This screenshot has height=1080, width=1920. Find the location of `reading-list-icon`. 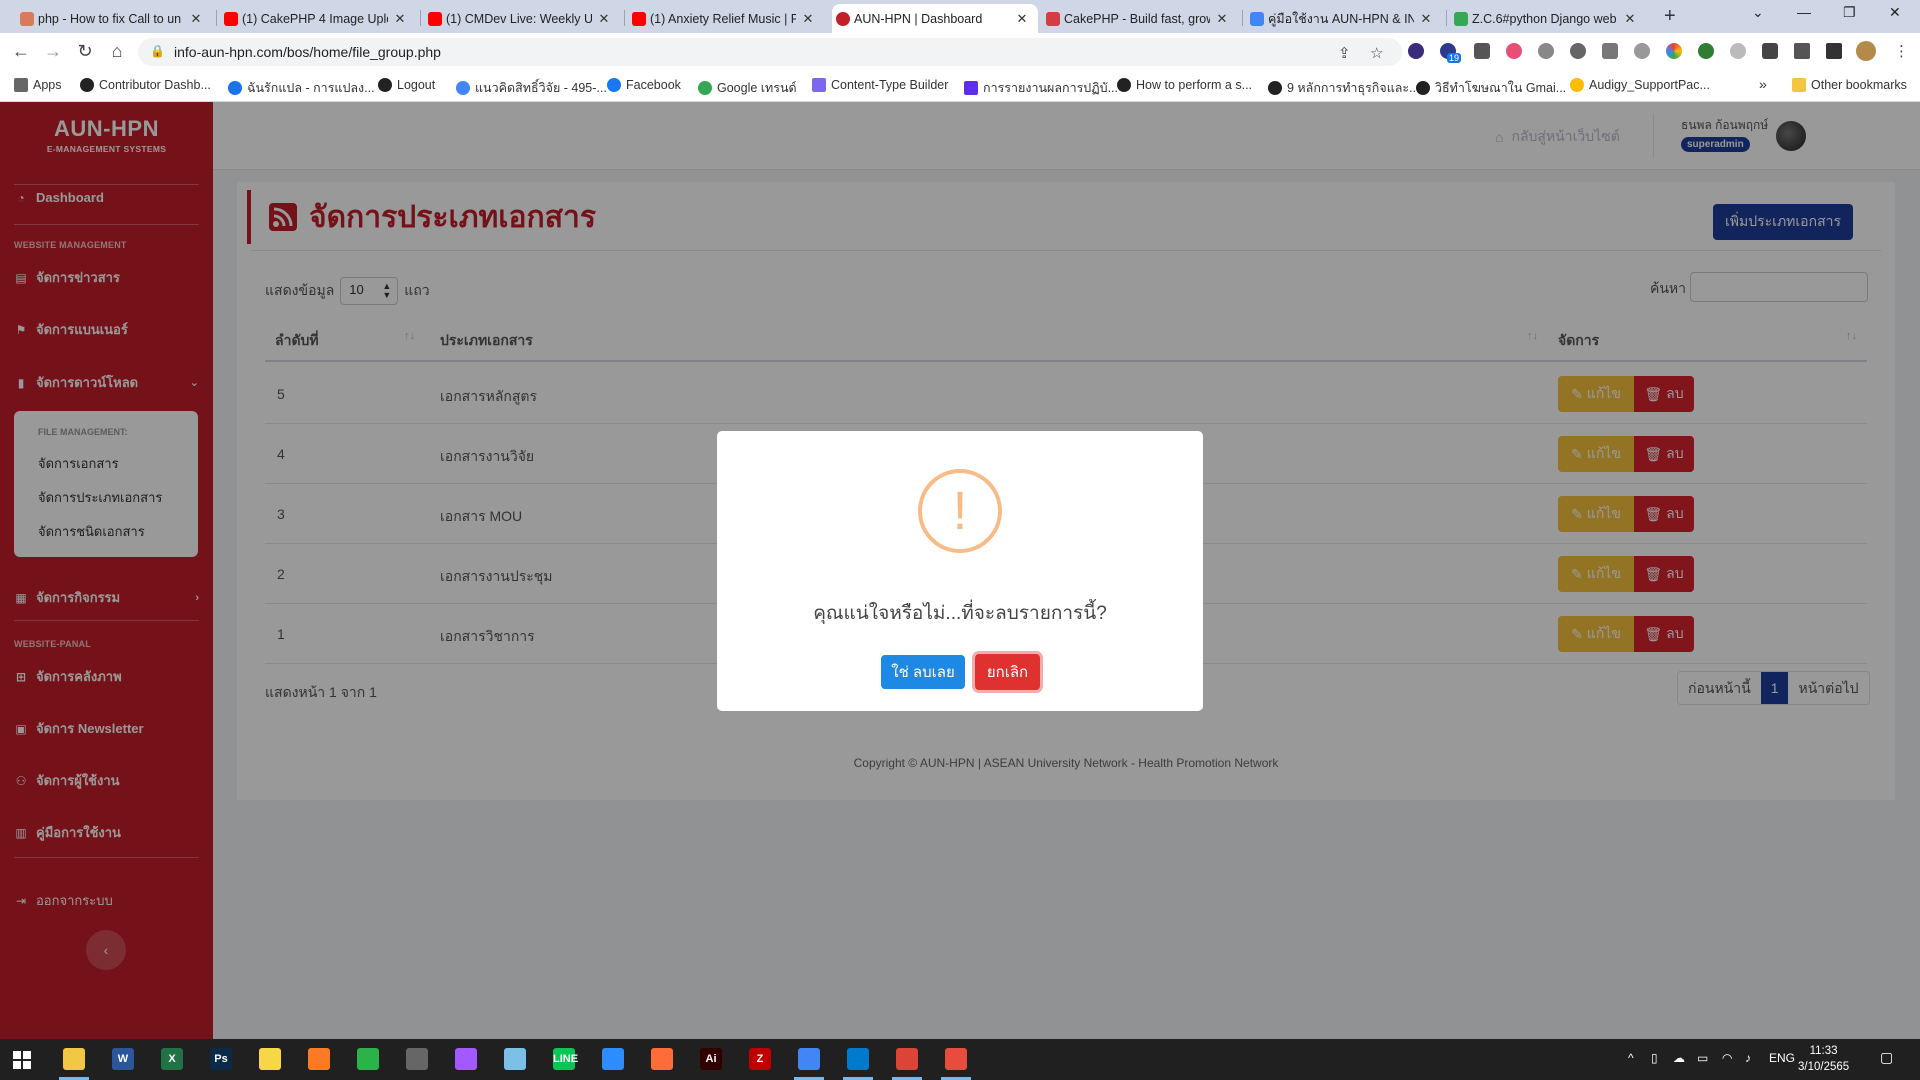

reading-list-icon is located at coordinates (1802, 51).